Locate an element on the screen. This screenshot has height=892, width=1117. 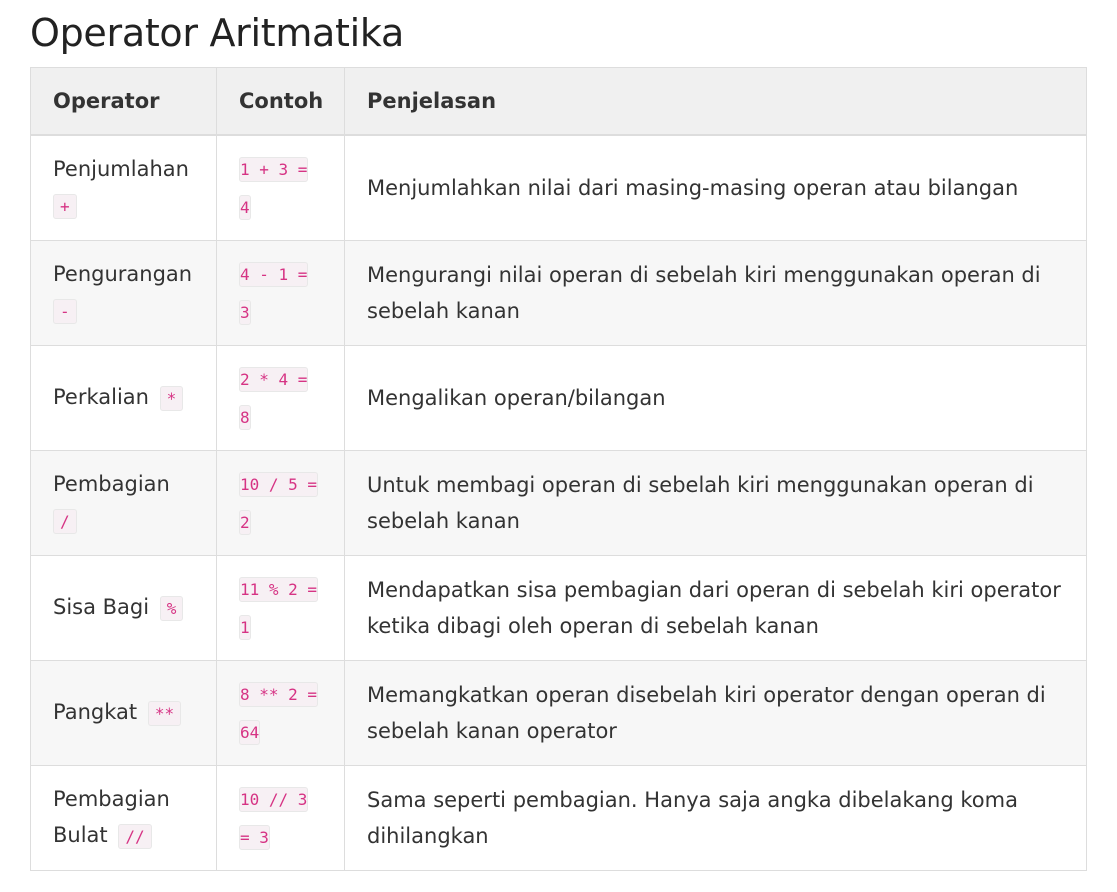
page-title: Operator Aritmatika is located at coordinates (217, 33).